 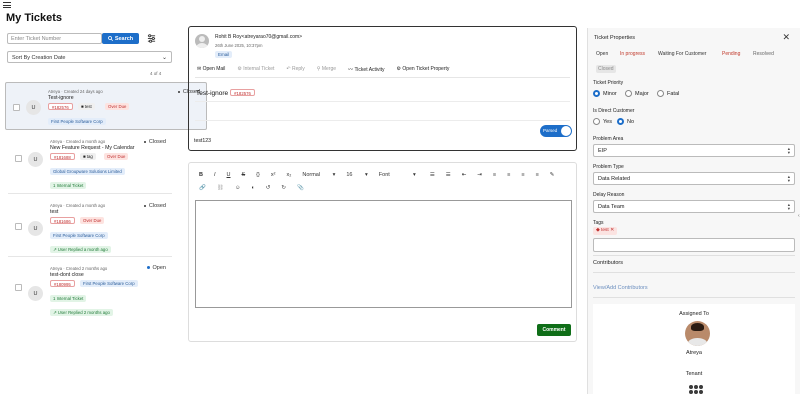 I want to click on ticket-meta: Atreya · Created 24 days ago, so click(x=75, y=91).